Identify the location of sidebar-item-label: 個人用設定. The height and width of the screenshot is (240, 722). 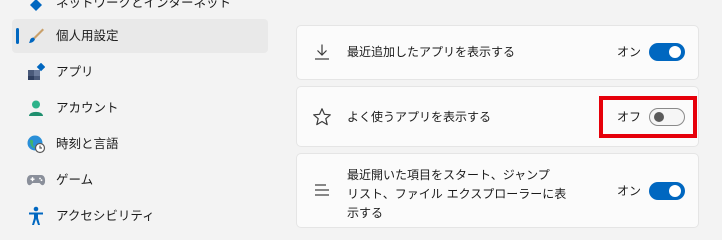
(87, 35).